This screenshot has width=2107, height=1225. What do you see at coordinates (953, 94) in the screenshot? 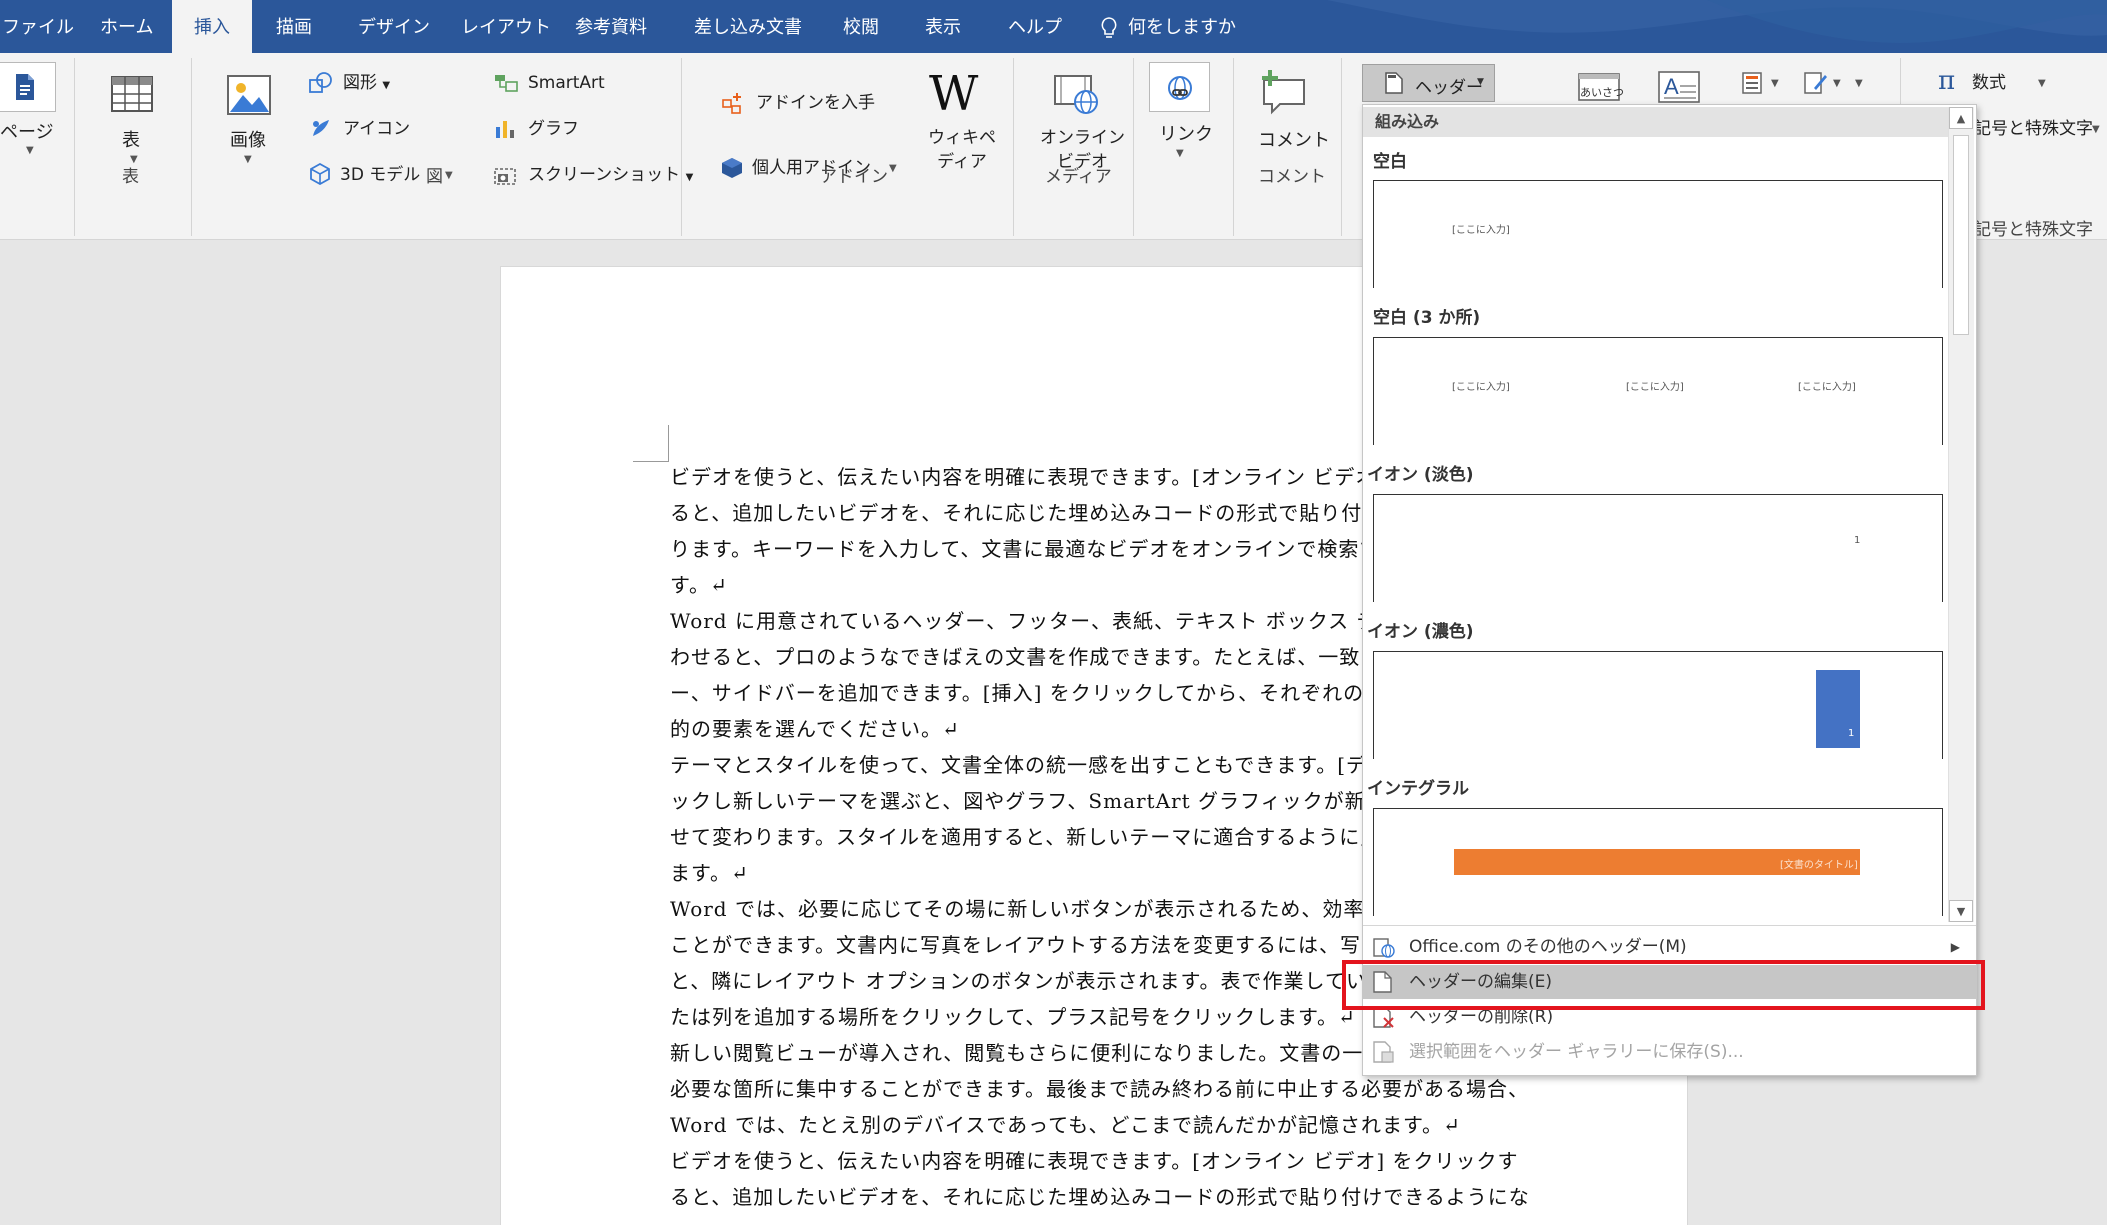
I see `wikipedia-icon: W` at bounding box center [953, 94].